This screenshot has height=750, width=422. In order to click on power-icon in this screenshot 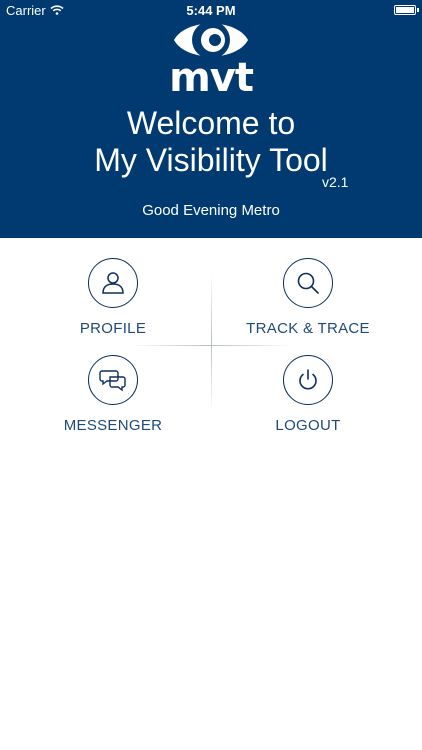, I will do `click(308, 380)`.